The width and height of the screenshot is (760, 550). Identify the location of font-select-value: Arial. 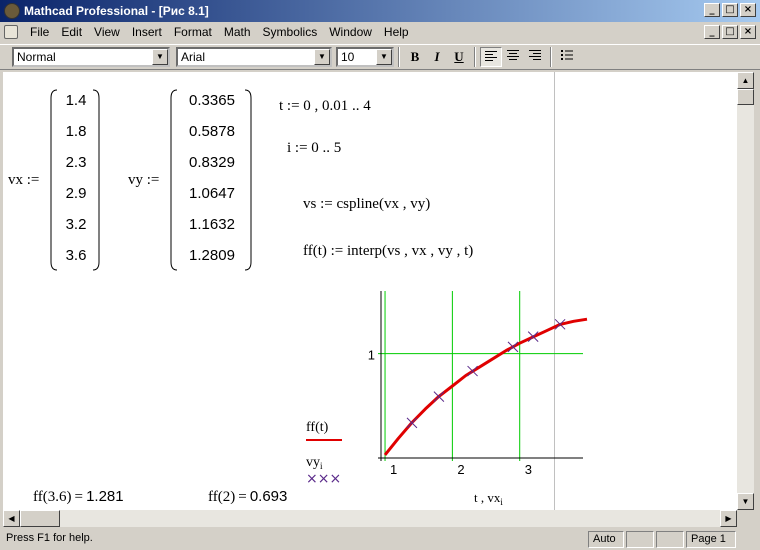
(193, 57).